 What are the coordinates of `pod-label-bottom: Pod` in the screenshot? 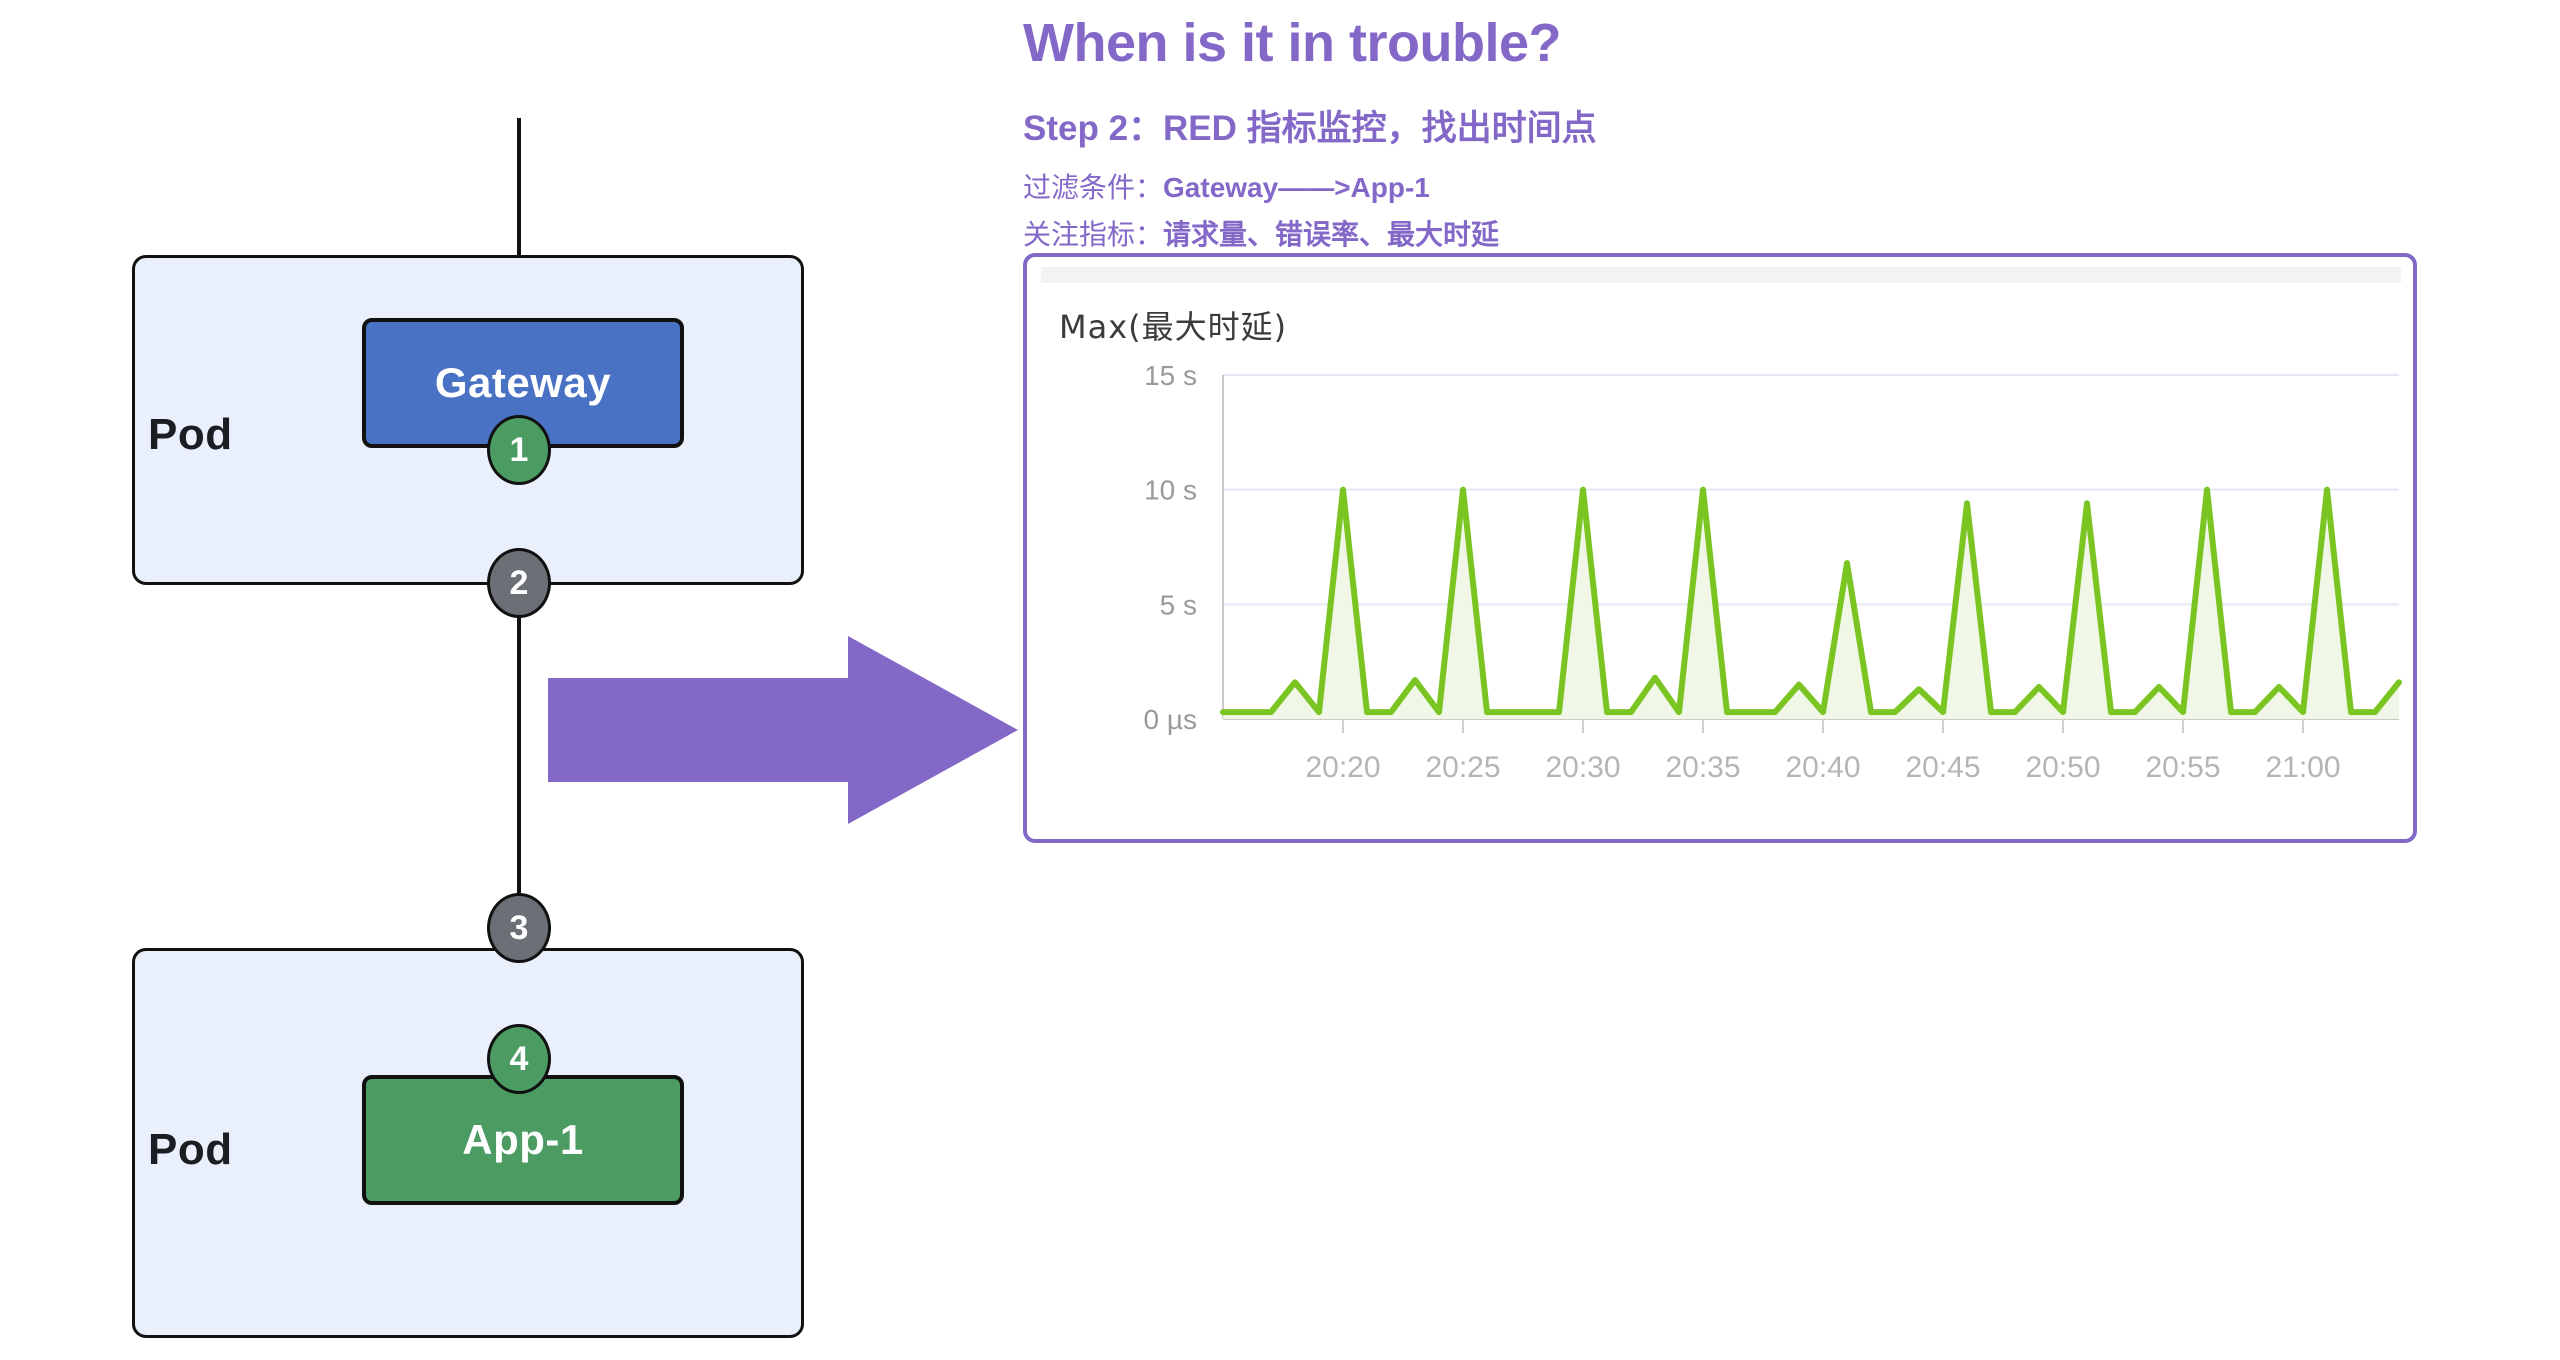 It's located at (190, 1149).